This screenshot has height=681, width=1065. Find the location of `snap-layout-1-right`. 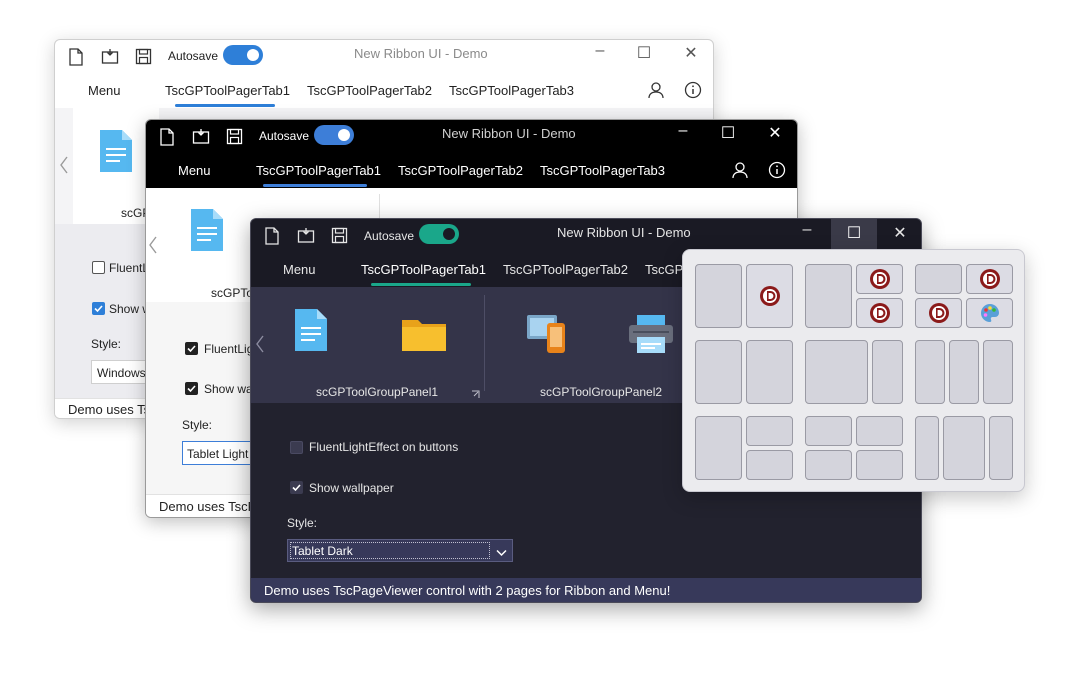

snap-layout-1-right is located at coordinates (769, 296).